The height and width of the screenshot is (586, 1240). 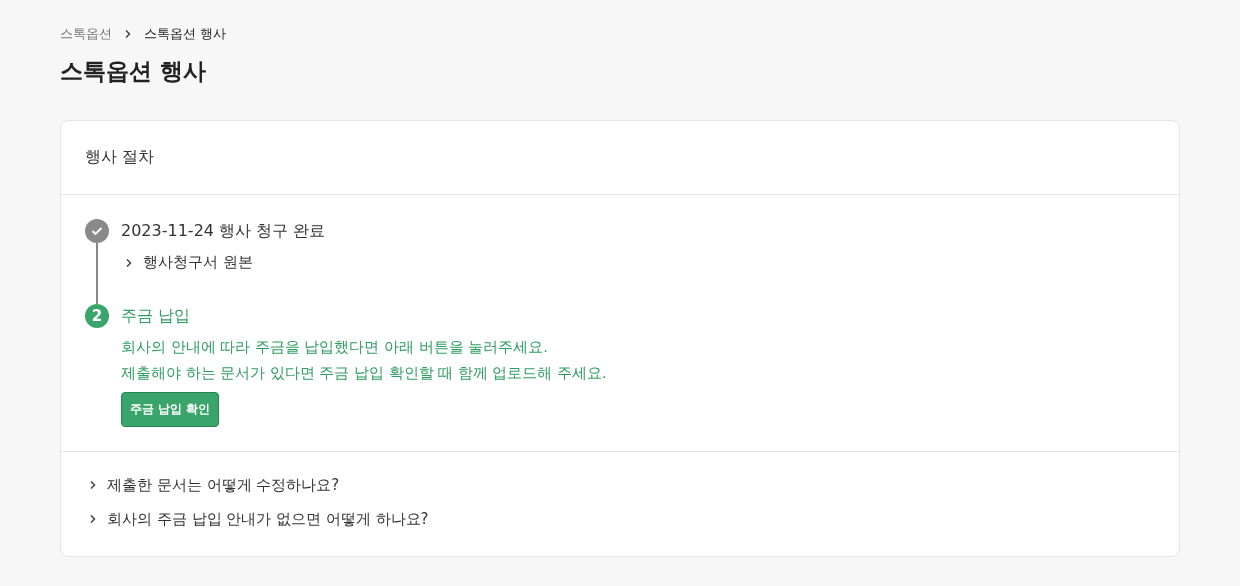 I want to click on faq-question: 제출한 문서는 어떻게 수정하나요?, so click(x=223, y=485).